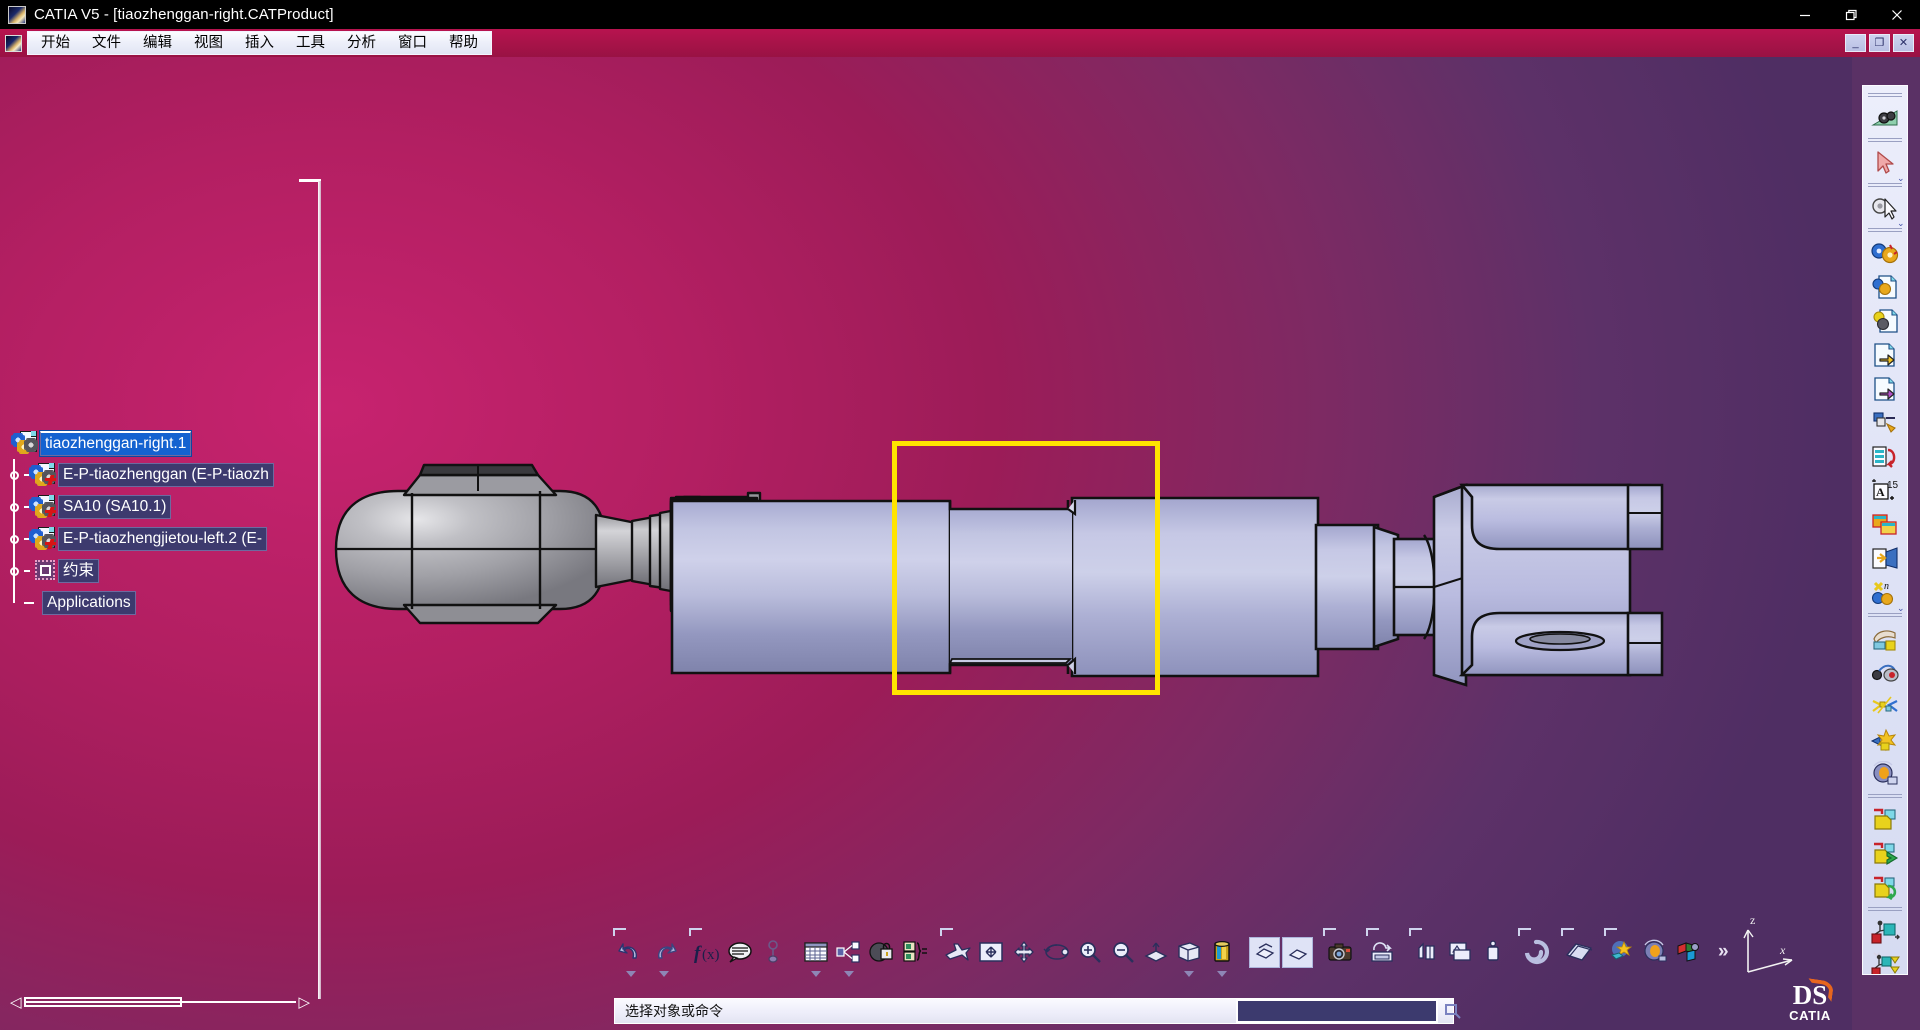  What do you see at coordinates (1687, 952) in the screenshot?
I see `kinematics-icon` at bounding box center [1687, 952].